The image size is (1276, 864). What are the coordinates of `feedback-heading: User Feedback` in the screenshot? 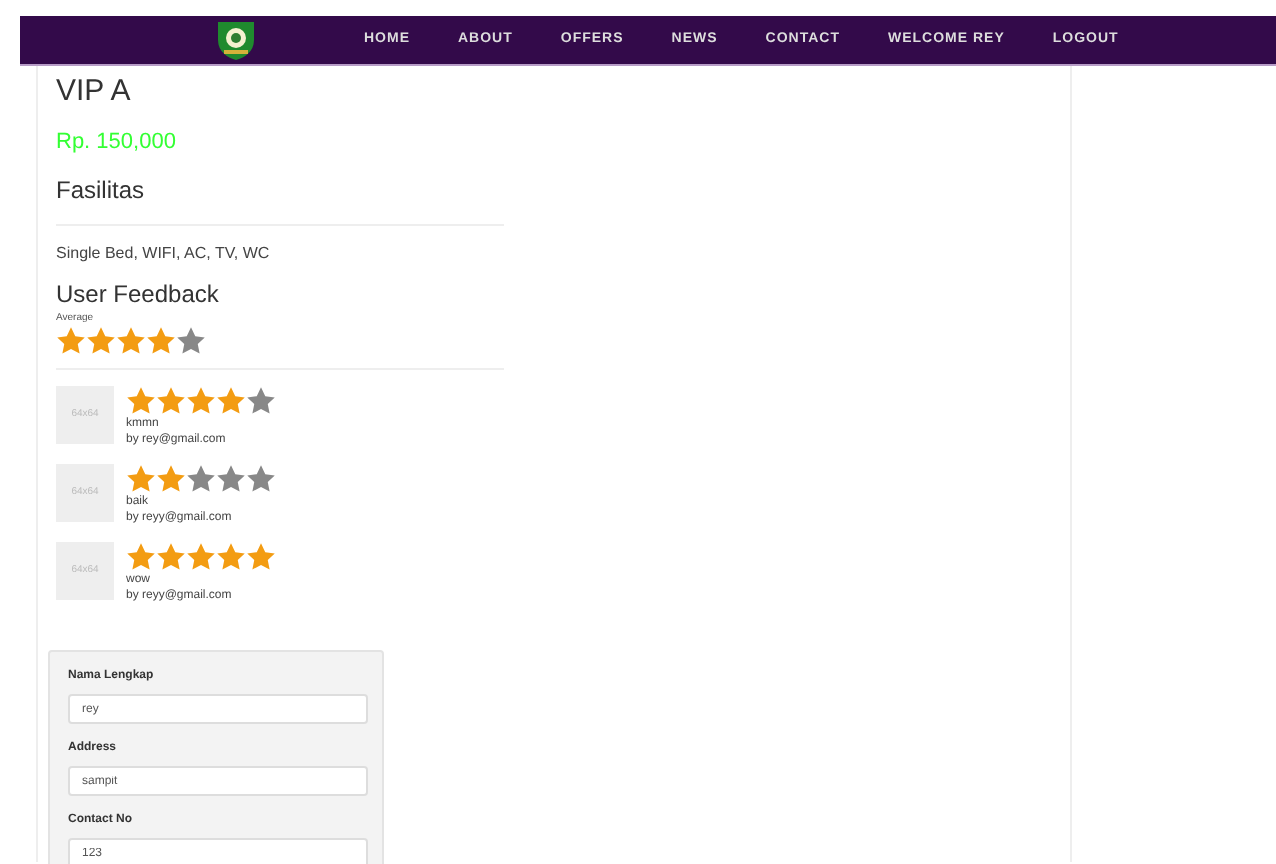 It's located at (138, 294).